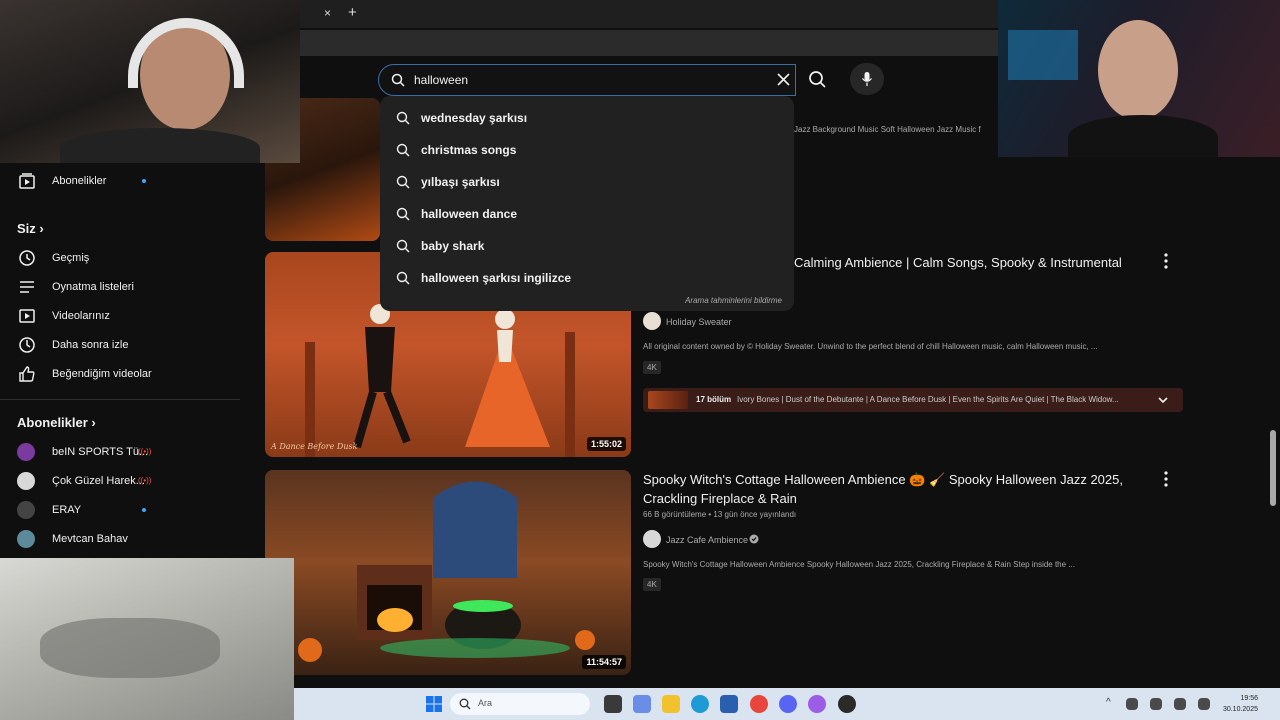 This screenshot has height=720, width=1280. I want to click on search-input: halloween, so click(587, 80).